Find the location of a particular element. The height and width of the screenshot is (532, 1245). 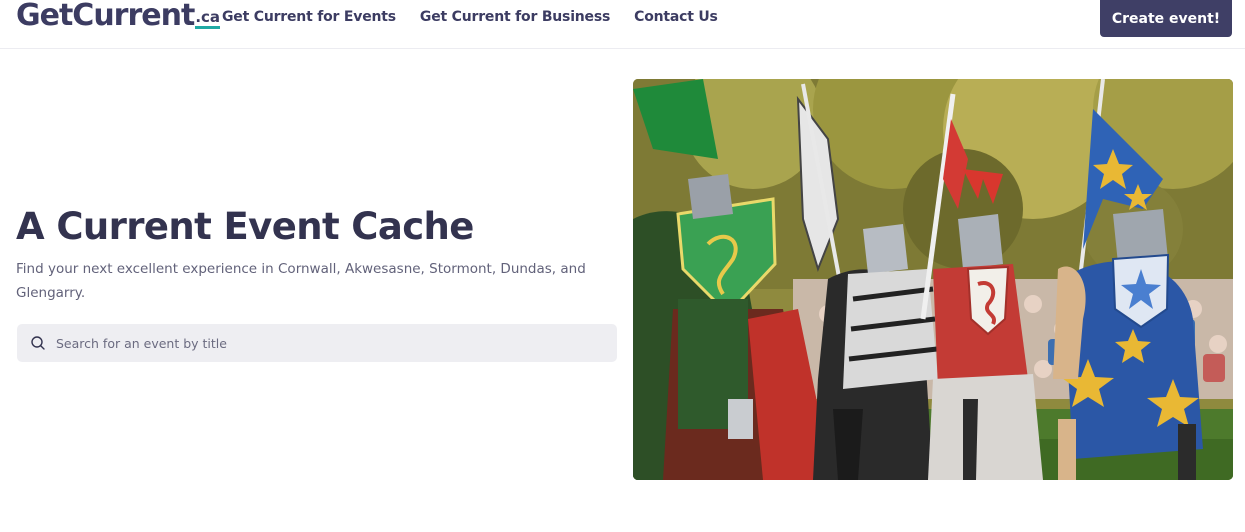

nav-link-contact: Contact Us is located at coordinates (676, 17).